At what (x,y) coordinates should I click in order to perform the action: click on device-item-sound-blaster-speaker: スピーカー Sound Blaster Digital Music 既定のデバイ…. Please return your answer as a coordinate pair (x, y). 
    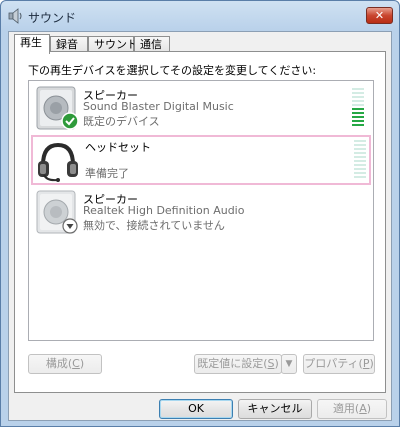
    Looking at the image, I should click on (201, 108).